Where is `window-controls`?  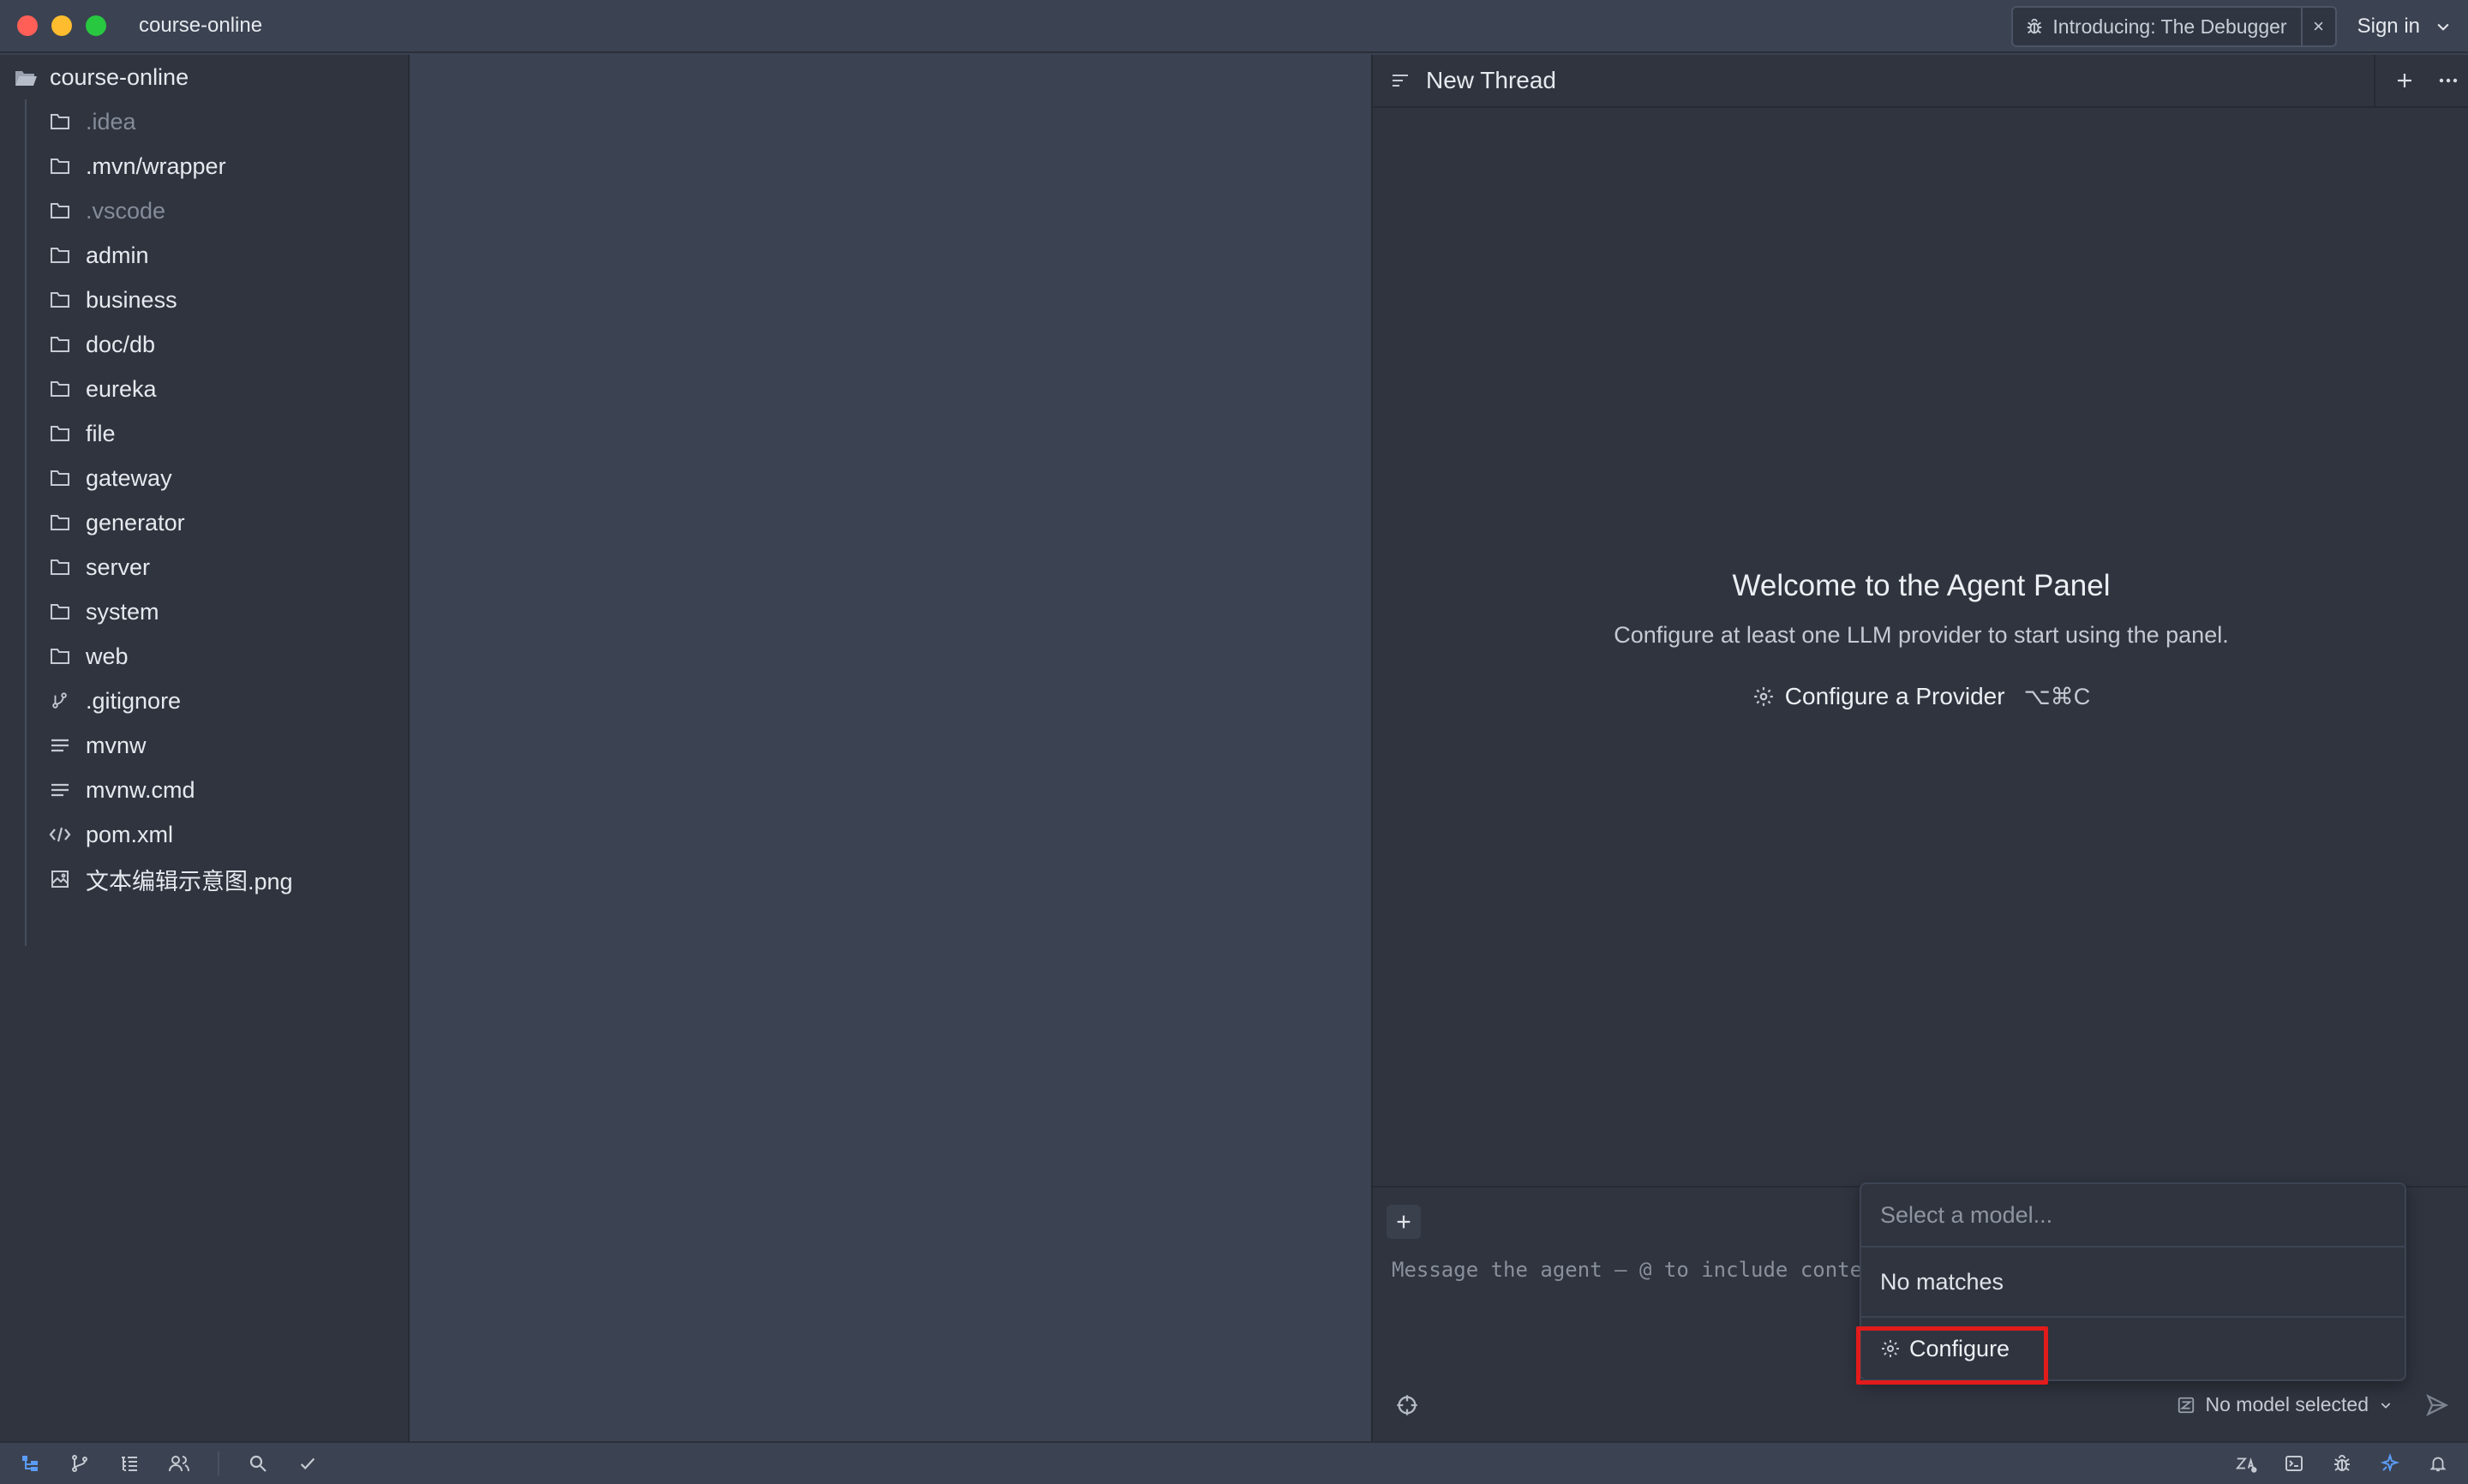
window-controls is located at coordinates (61, 25).